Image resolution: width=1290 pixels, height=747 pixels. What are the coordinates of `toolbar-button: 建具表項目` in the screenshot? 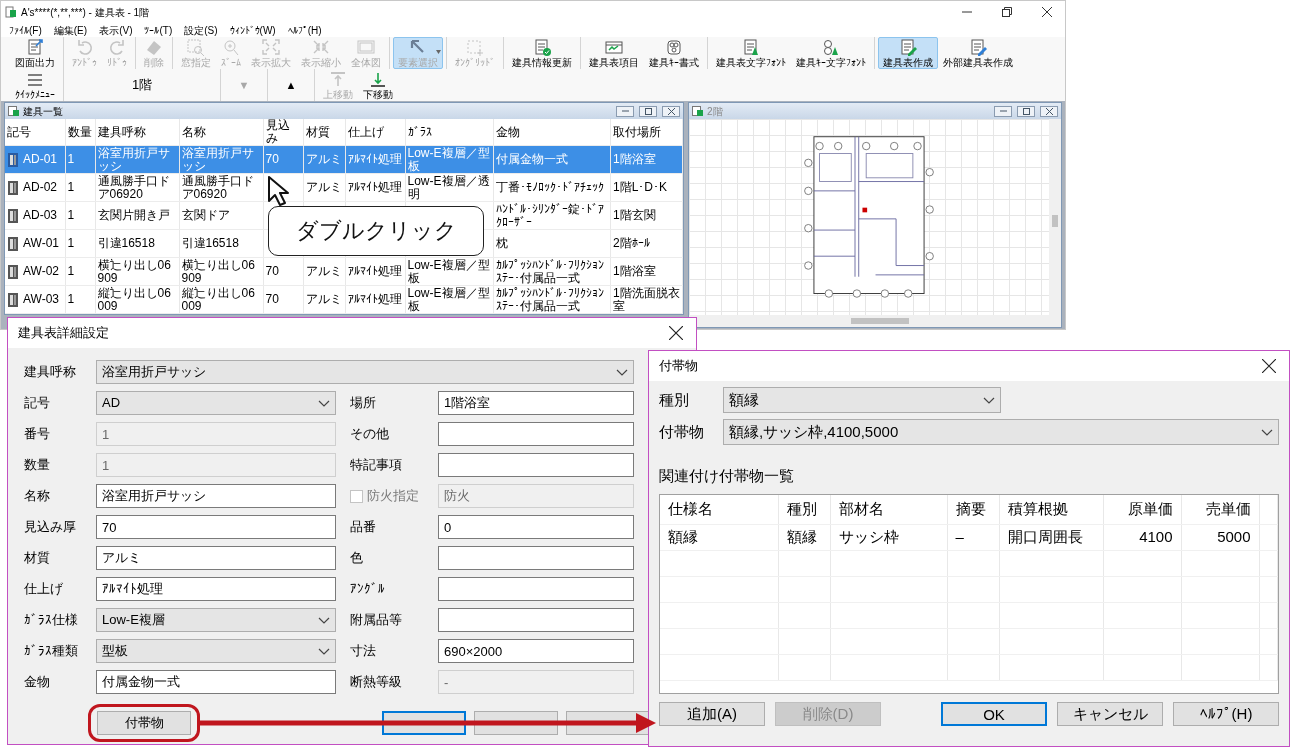 It's located at (614, 53).